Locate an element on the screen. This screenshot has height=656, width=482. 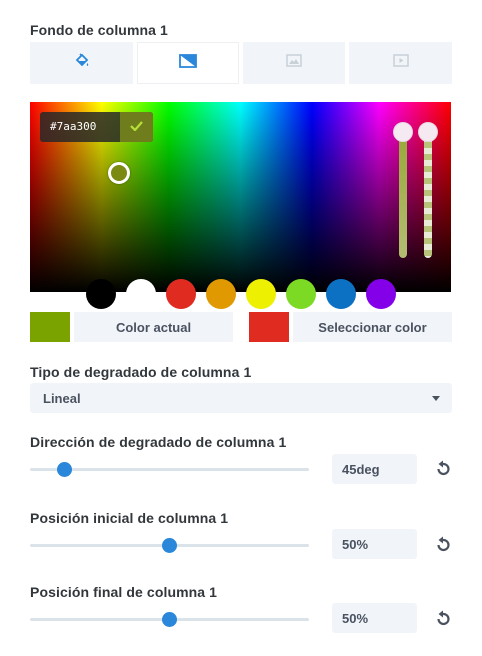
paint-bucket-icon is located at coordinates (82, 63).